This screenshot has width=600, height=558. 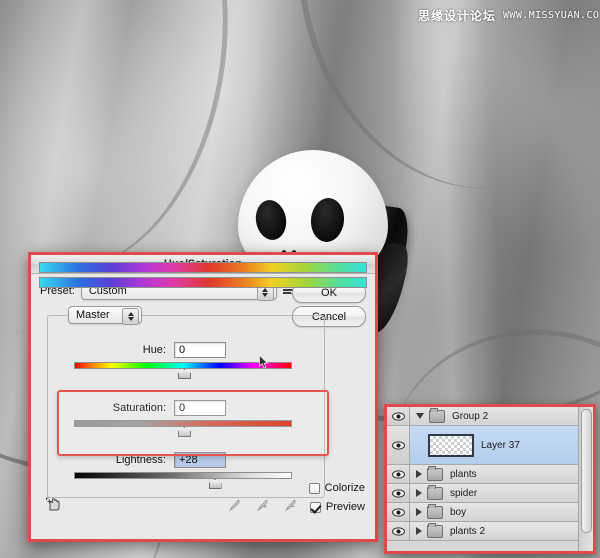 What do you see at coordinates (140, 460) in the screenshot?
I see `lightness-label: Lightness:` at bounding box center [140, 460].